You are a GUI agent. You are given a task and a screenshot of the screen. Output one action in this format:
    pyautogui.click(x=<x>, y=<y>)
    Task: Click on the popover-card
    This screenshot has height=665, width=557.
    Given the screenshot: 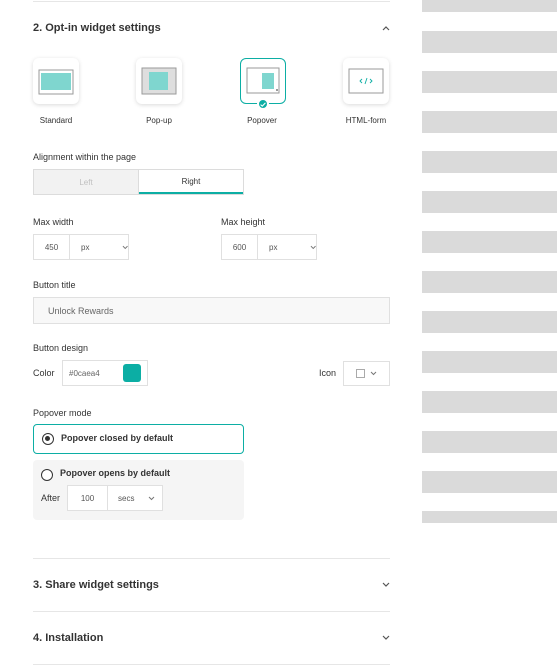 What is the action you would take?
    pyautogui.click(x=263, y=84)
    